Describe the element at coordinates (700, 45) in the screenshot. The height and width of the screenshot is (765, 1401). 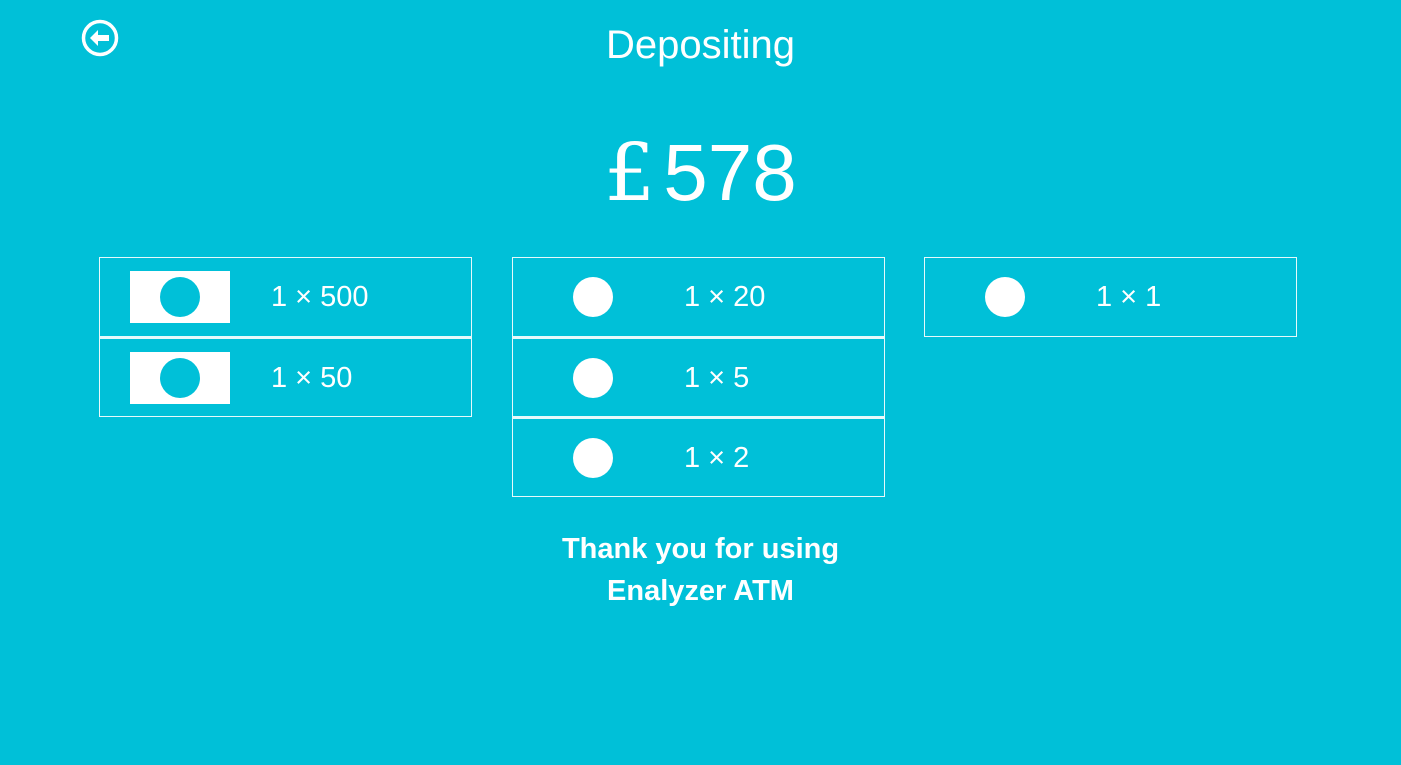
I see `page-title: Depositing` at that location.